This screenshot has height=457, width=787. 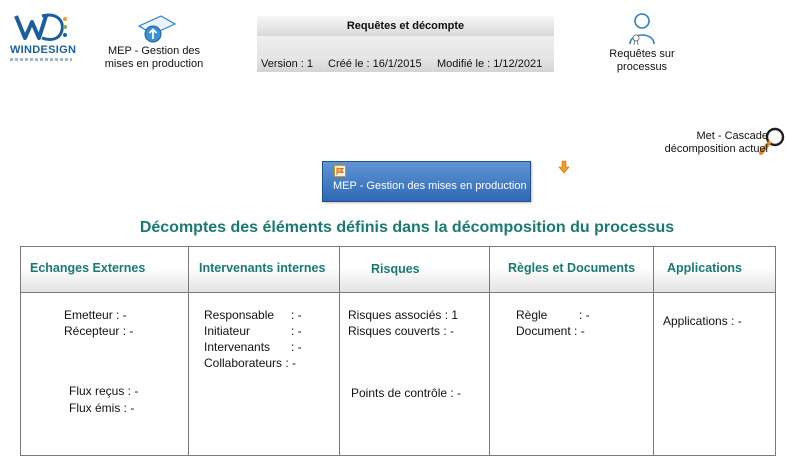 What do you see at coordinates (430, 186) in the screenshot?
I see `mep-button-label: MEP - Gestion des mises en production` at bounding box center [430, 186].